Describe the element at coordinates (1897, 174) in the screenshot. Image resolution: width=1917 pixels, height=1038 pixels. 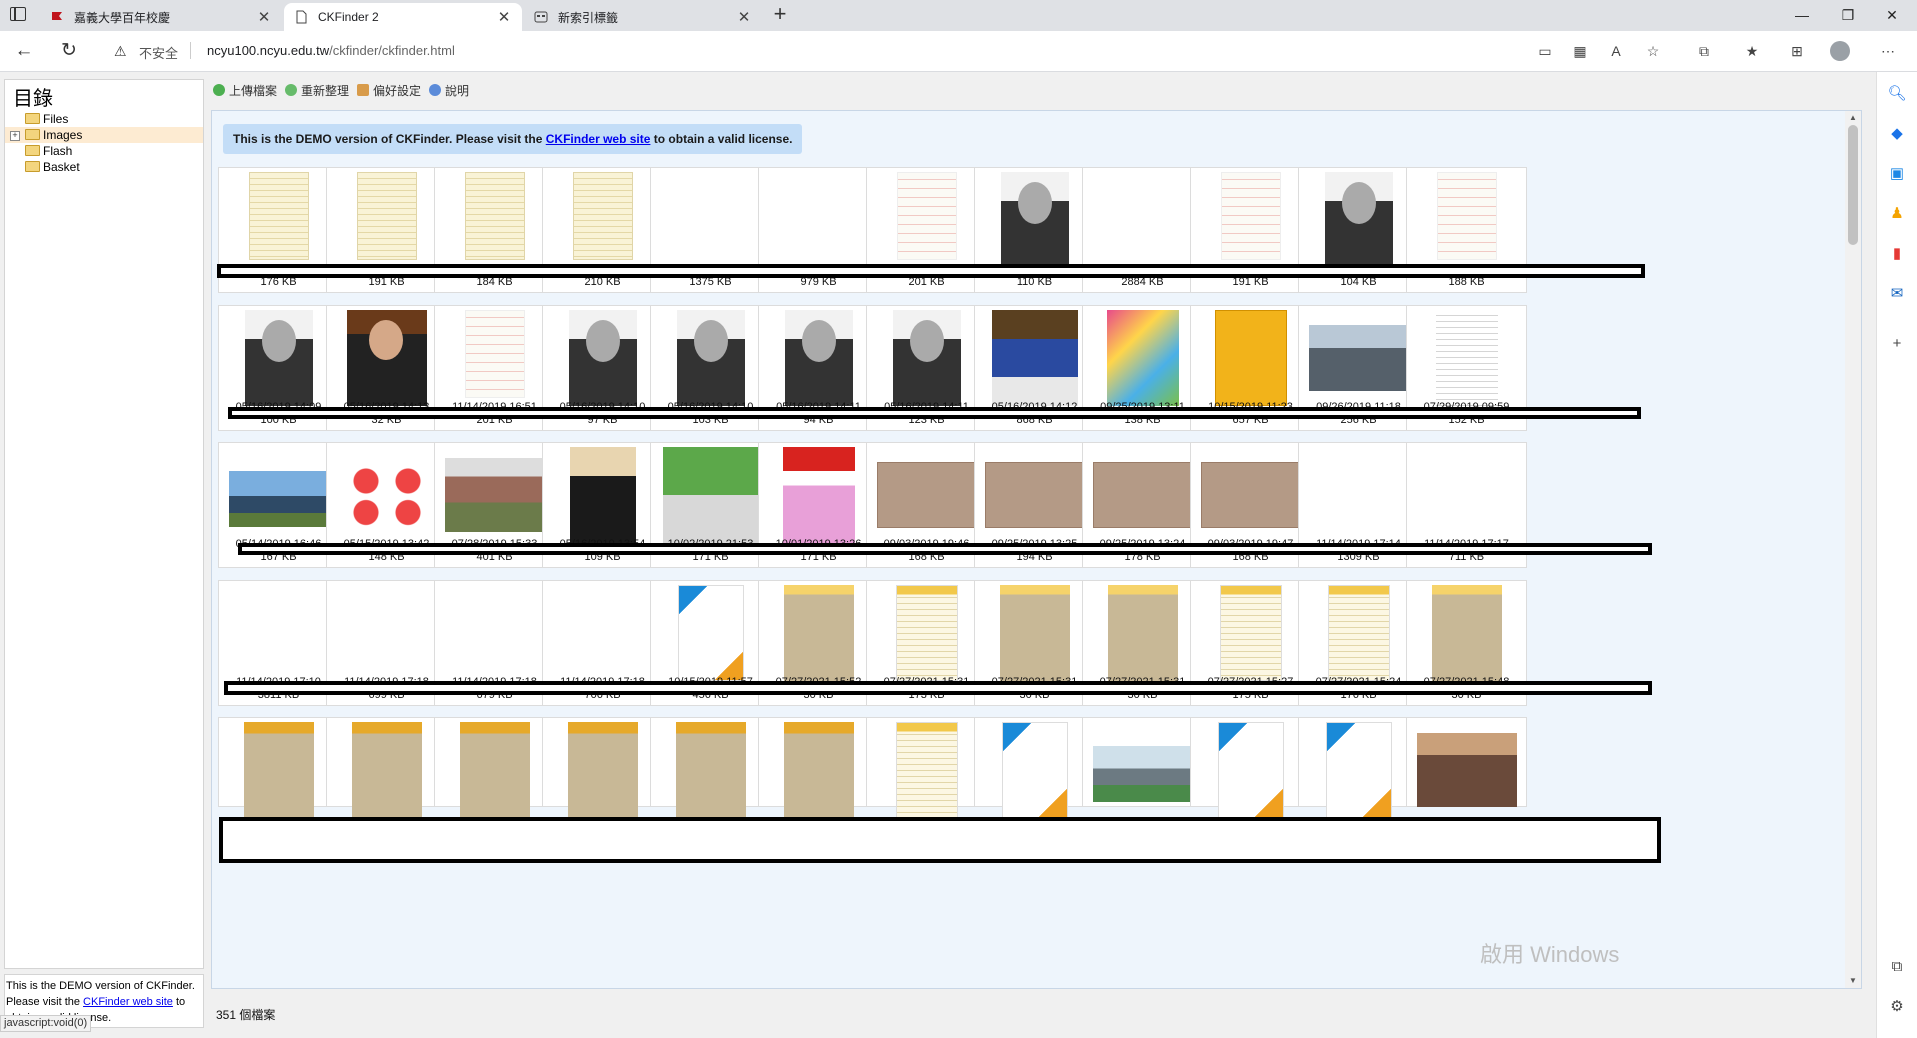
I see `tools-icon: ▣` at that location.